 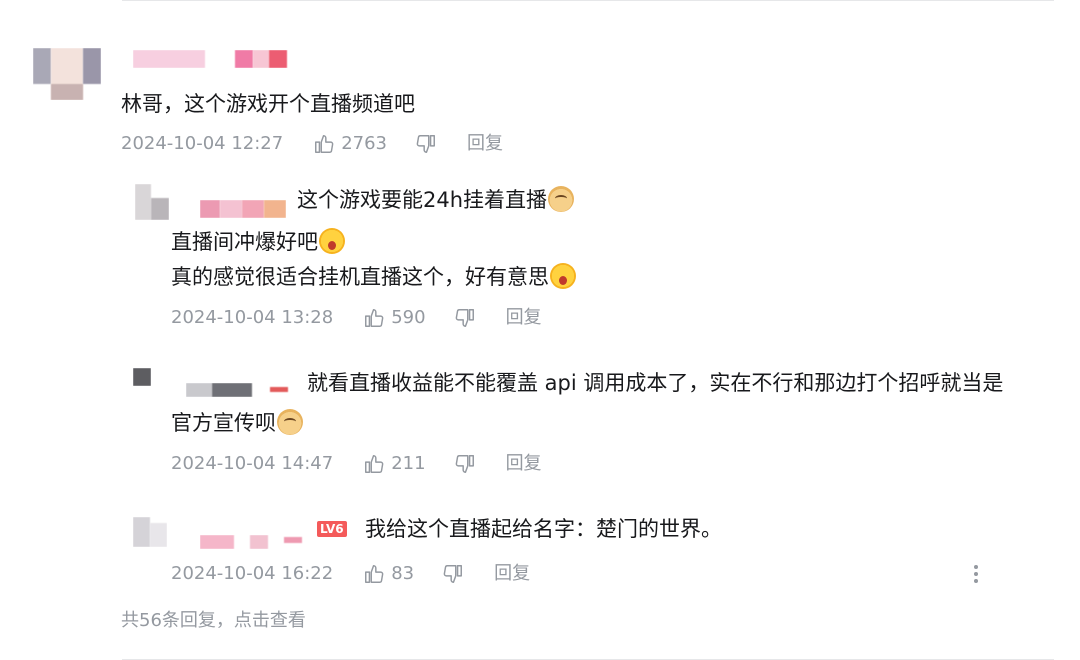 What do you see at coordinates (403, 573) in the screenshot?
I see `like-count: 83` at bounding box center [403, 573].